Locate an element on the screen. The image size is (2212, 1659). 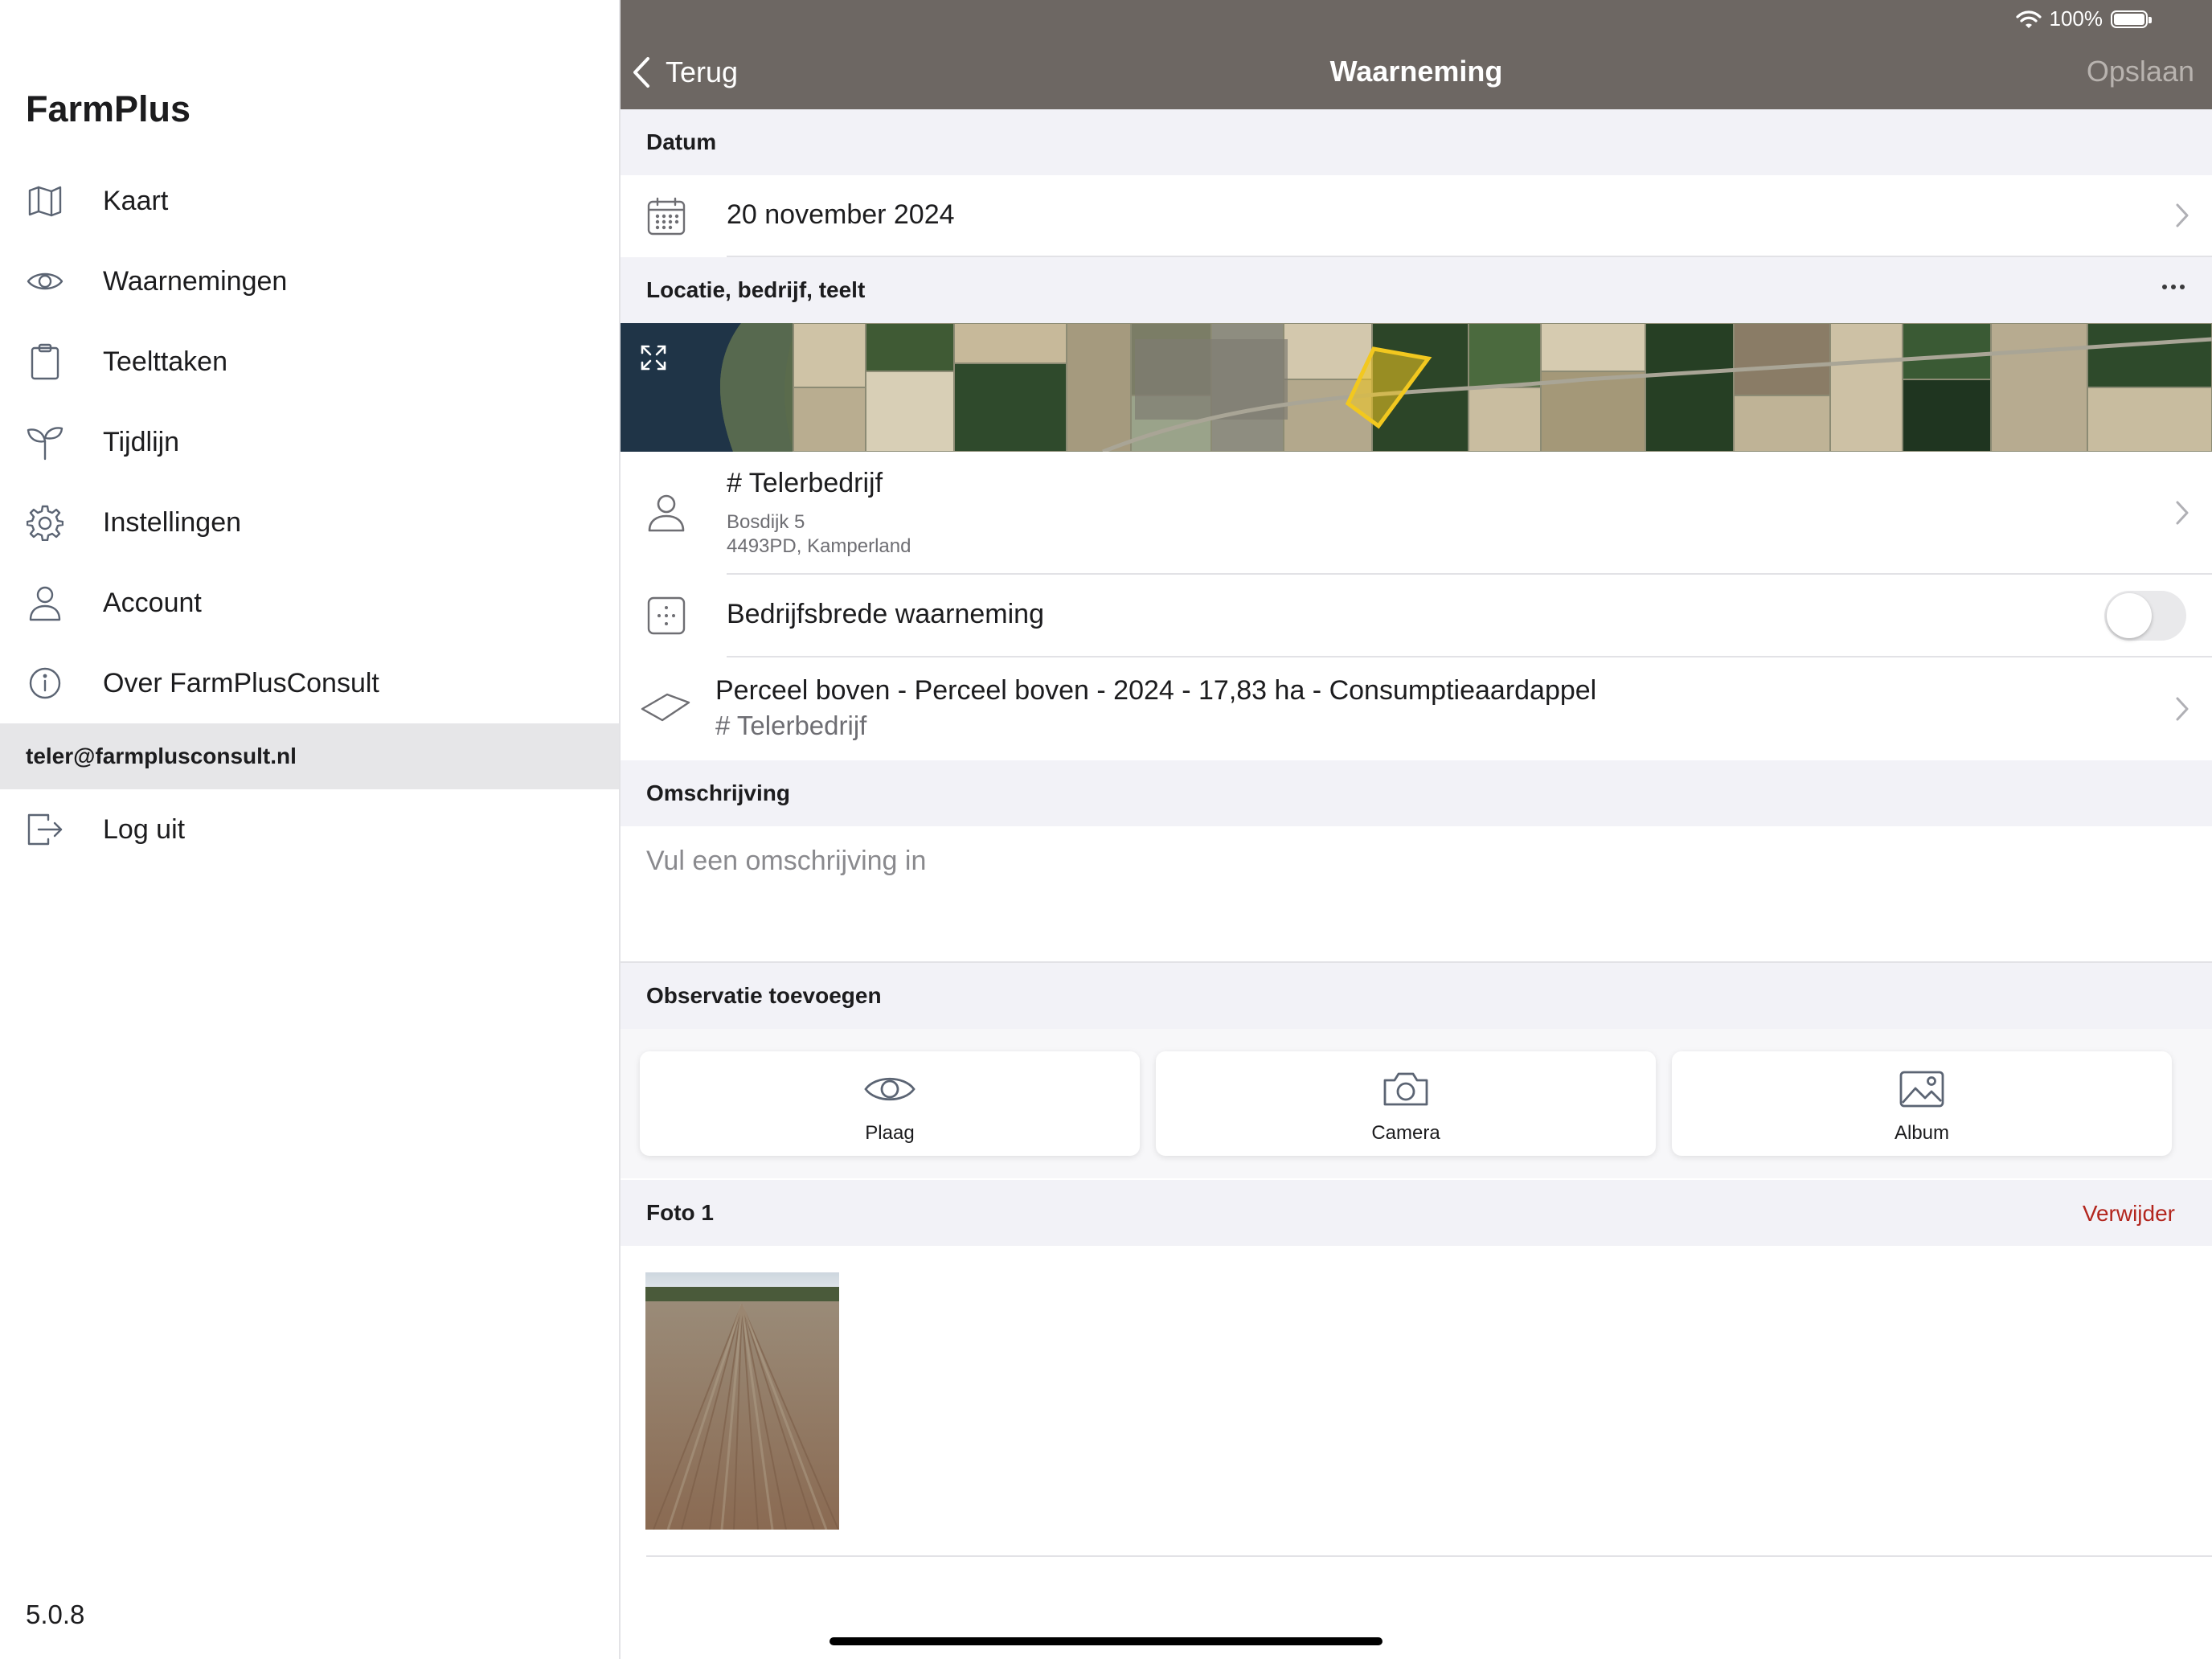
camera-label: Camera is located at coordinates (1405, 1133).